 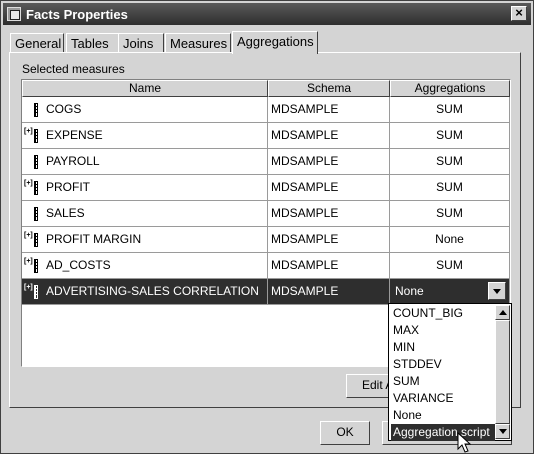 What do you see at coordinates (68, 187) in the screenshot?
I see `measure-name: PROFIT` at bounding box center [68, 187].